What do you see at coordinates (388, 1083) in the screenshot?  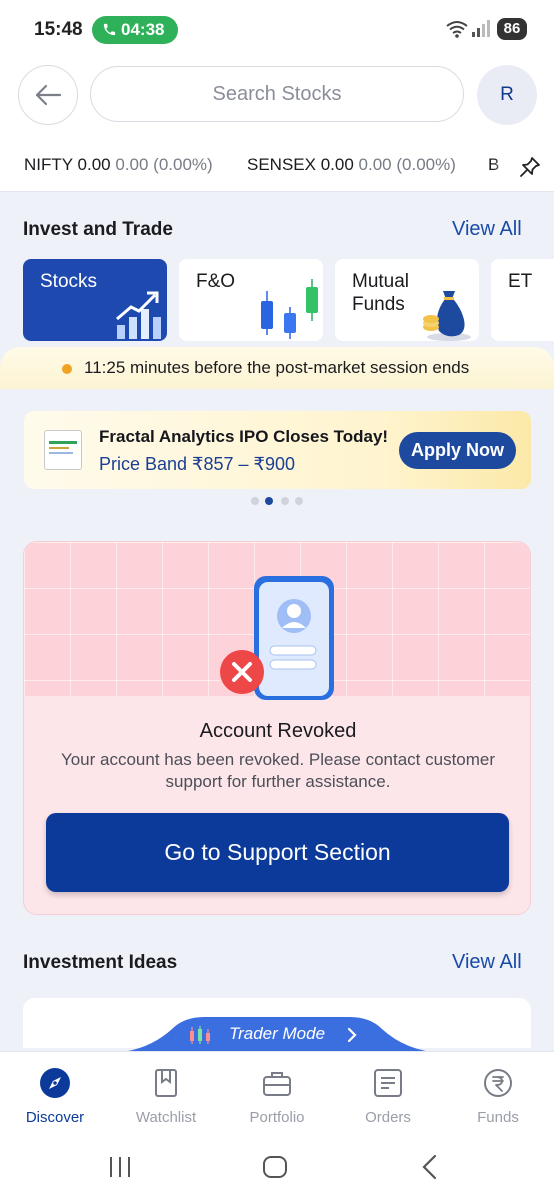 I see `orders-icon` at bounding box center [388, 1083].